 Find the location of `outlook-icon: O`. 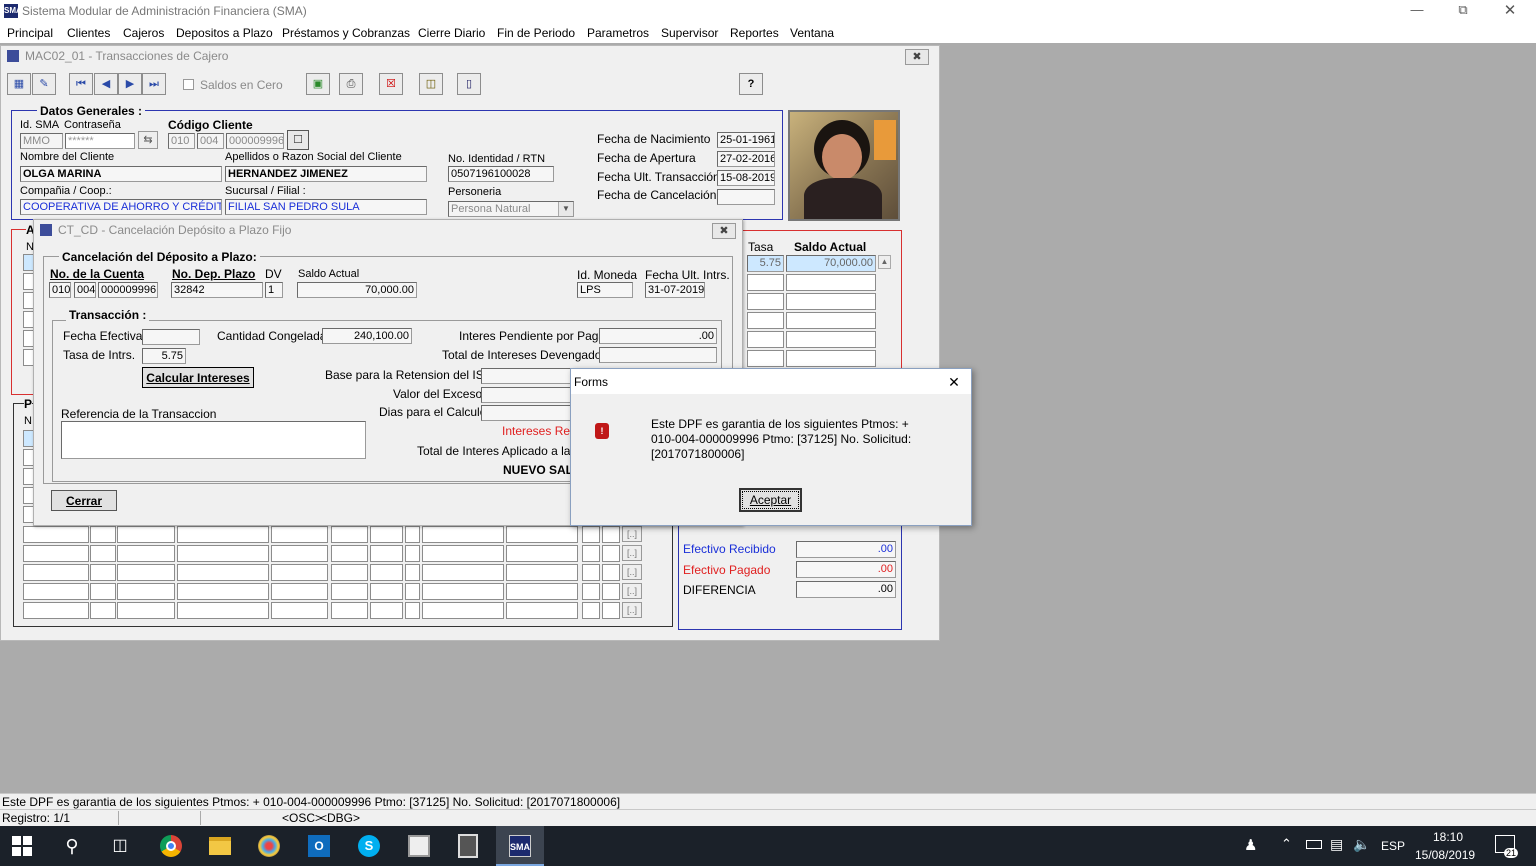

outlook-icon: O is located at coordinates (319, 846).